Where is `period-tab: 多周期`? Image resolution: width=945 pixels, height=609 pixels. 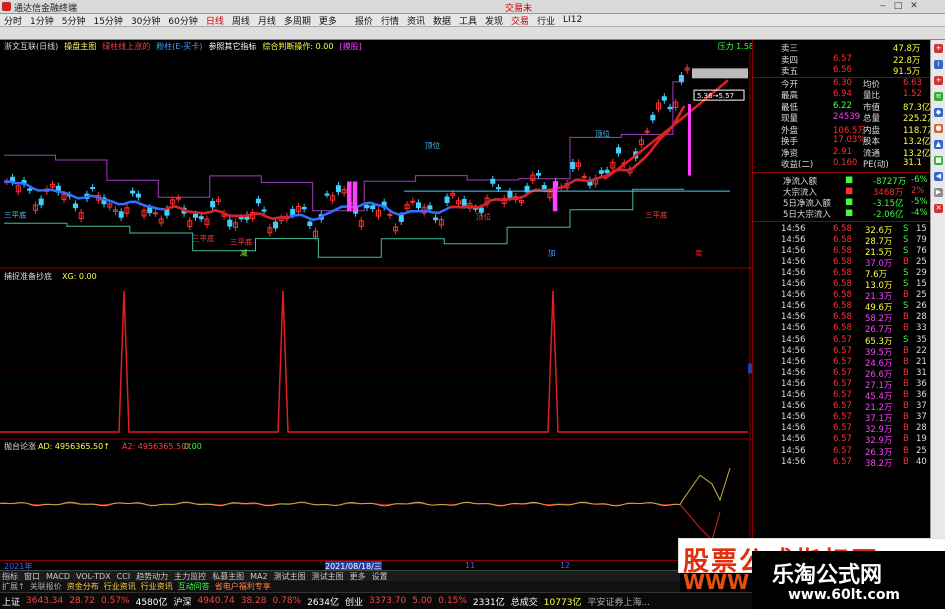
period-tab: 多周期 is located at coordinates (297, 20).